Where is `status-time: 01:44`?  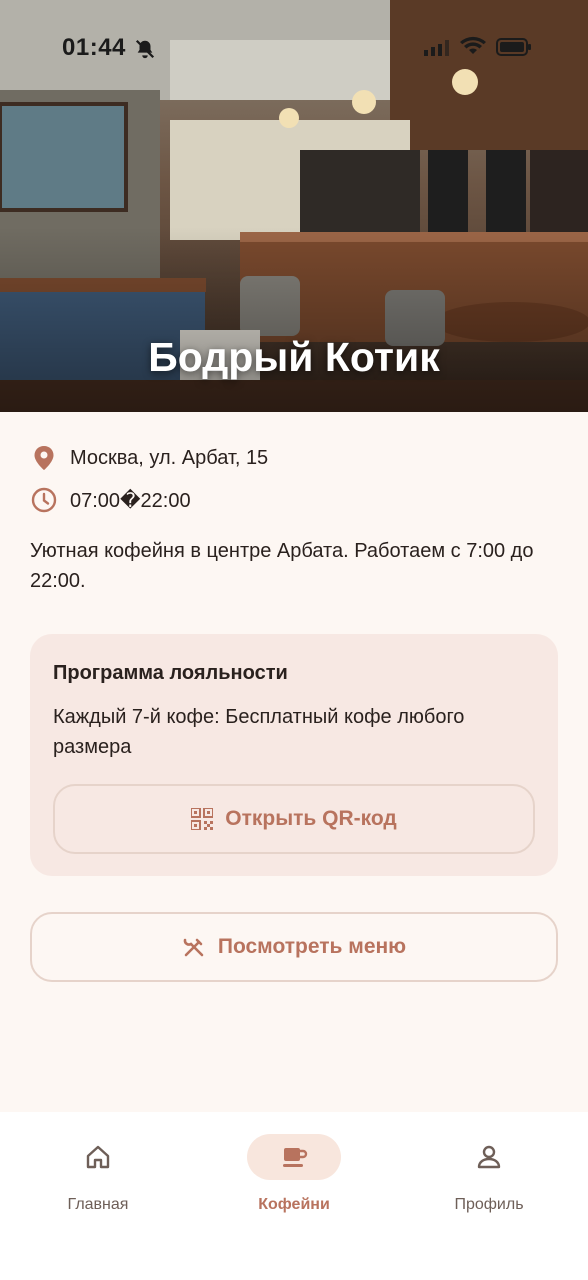 status-time: 01:44 is located at coordinates (94, 47).